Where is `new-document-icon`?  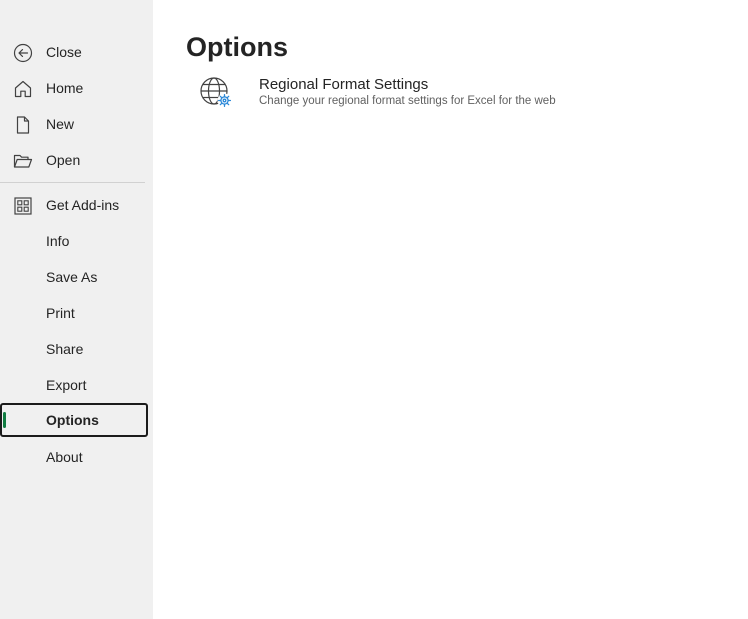
new-document-icon is located at coordinates (23, 125).